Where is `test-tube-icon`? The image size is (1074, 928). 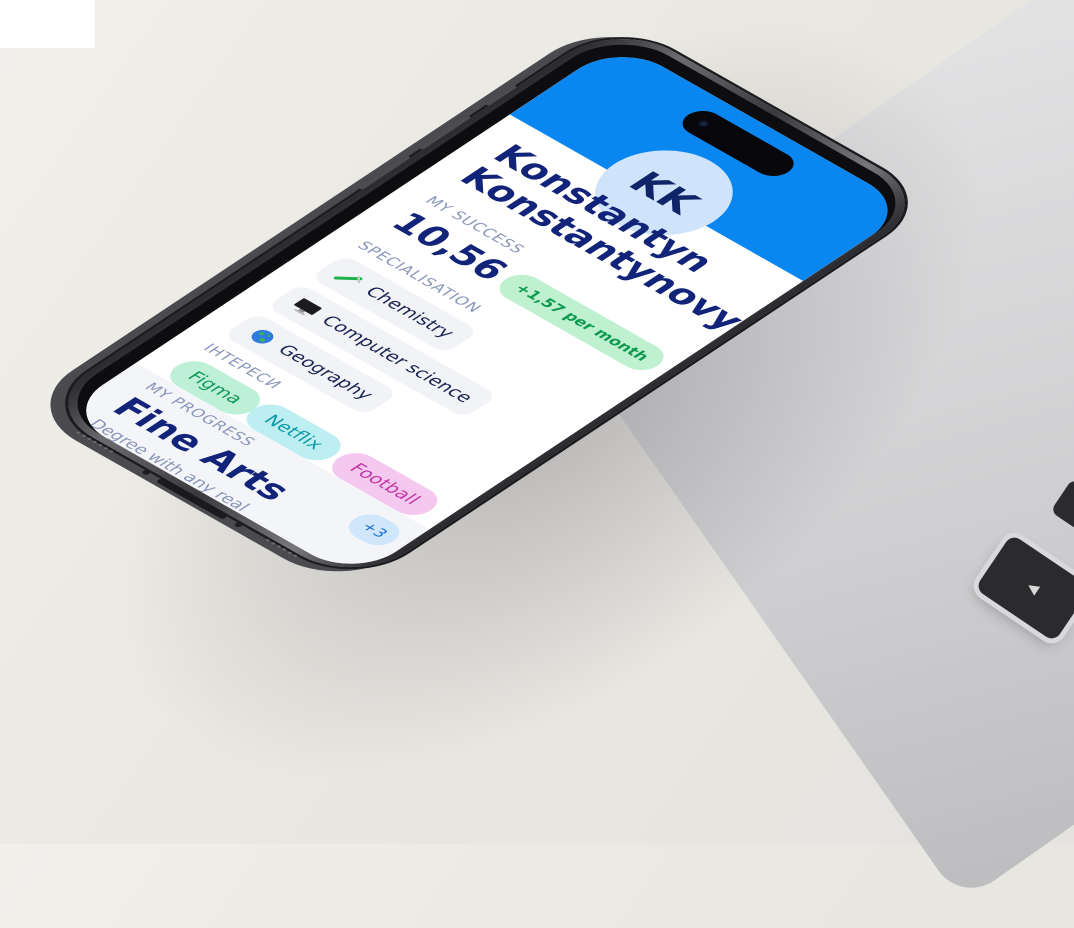 test-tube-icon is located at coordinates (349, 278).